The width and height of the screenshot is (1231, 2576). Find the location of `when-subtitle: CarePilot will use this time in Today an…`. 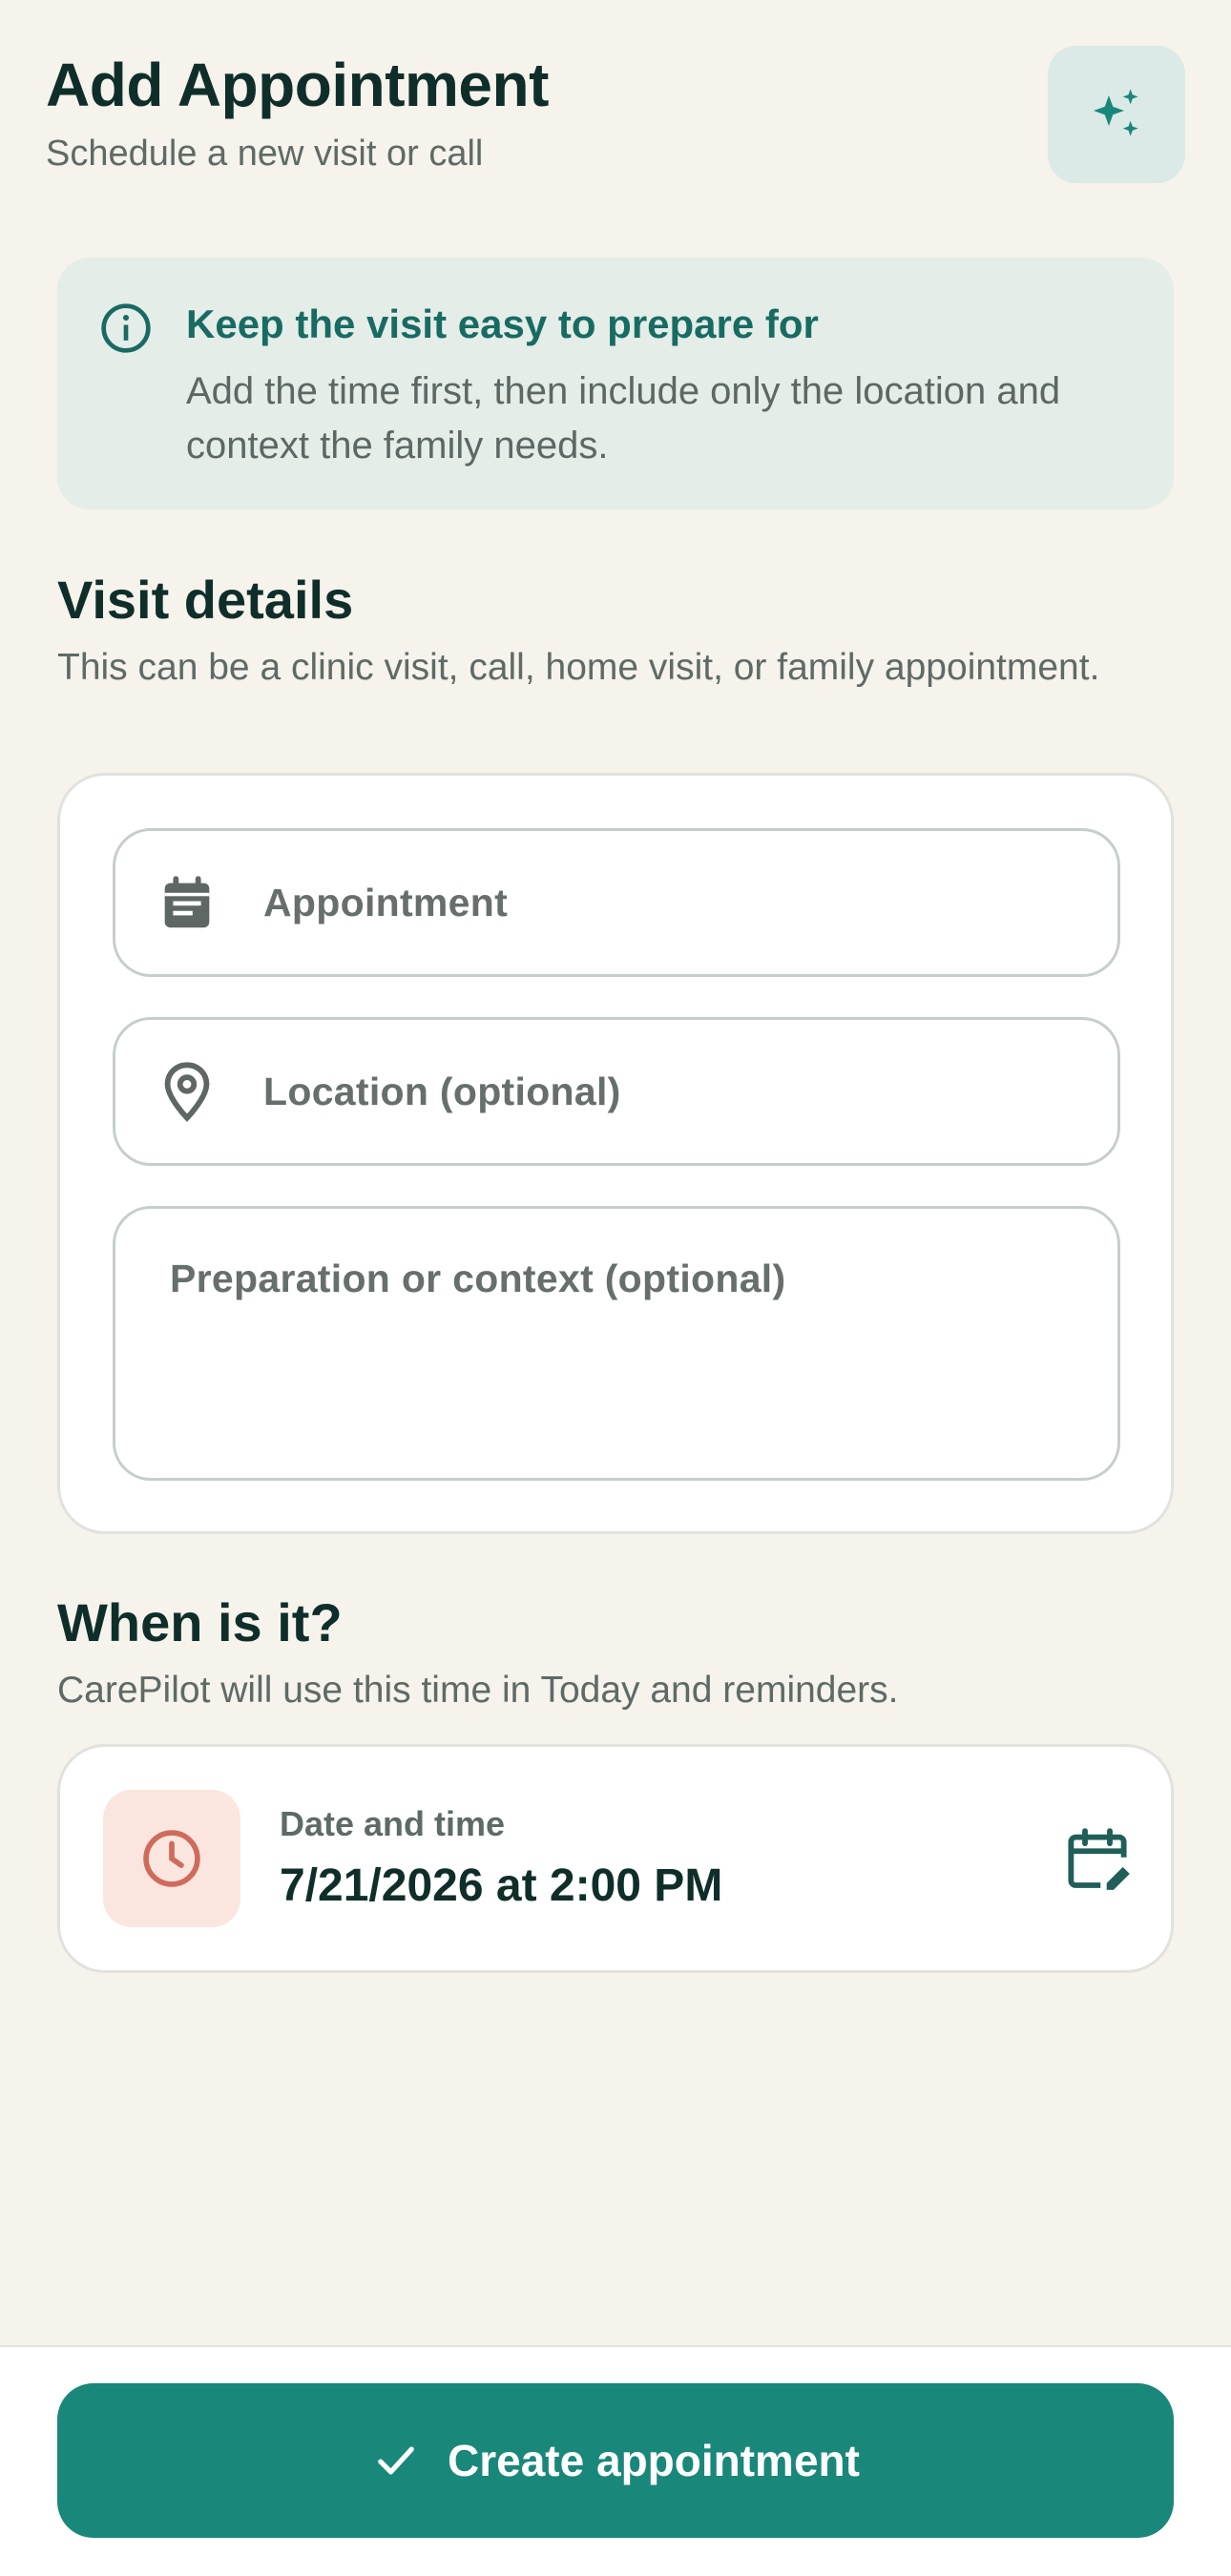

when-subtitle: CarePilot will use this time in Today an… is located at coordinates (478, 1690).